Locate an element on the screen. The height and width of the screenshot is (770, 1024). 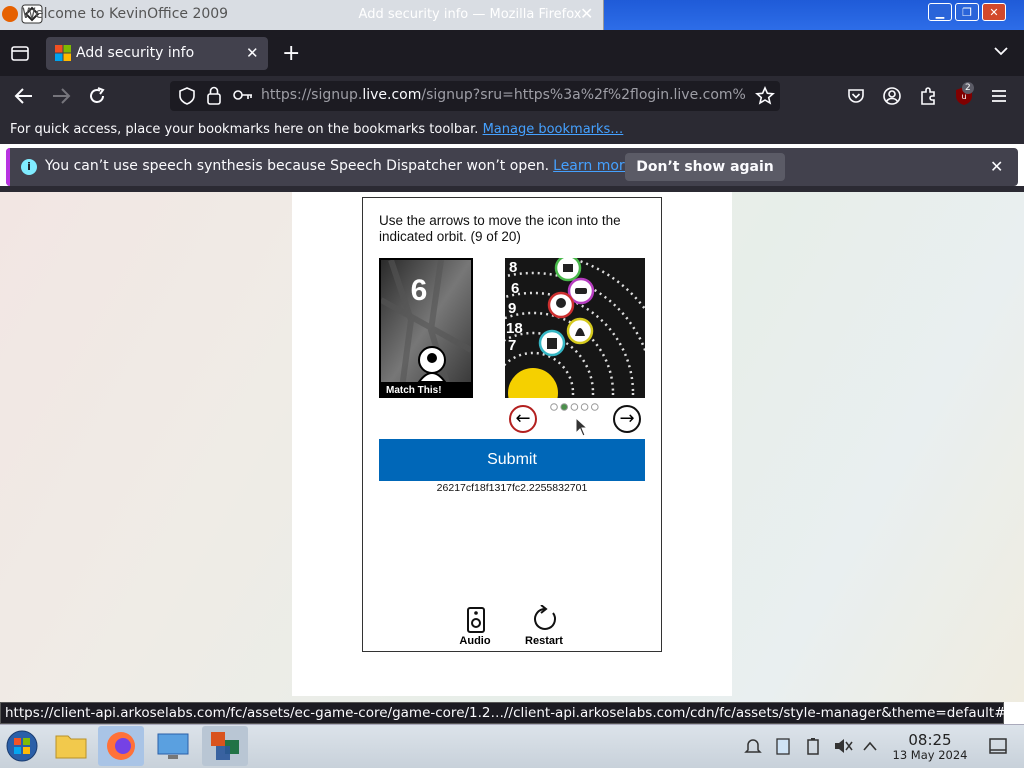
session-id: 26217cf18f1317fc2.2255832701 is located at coordinates (512, 488).